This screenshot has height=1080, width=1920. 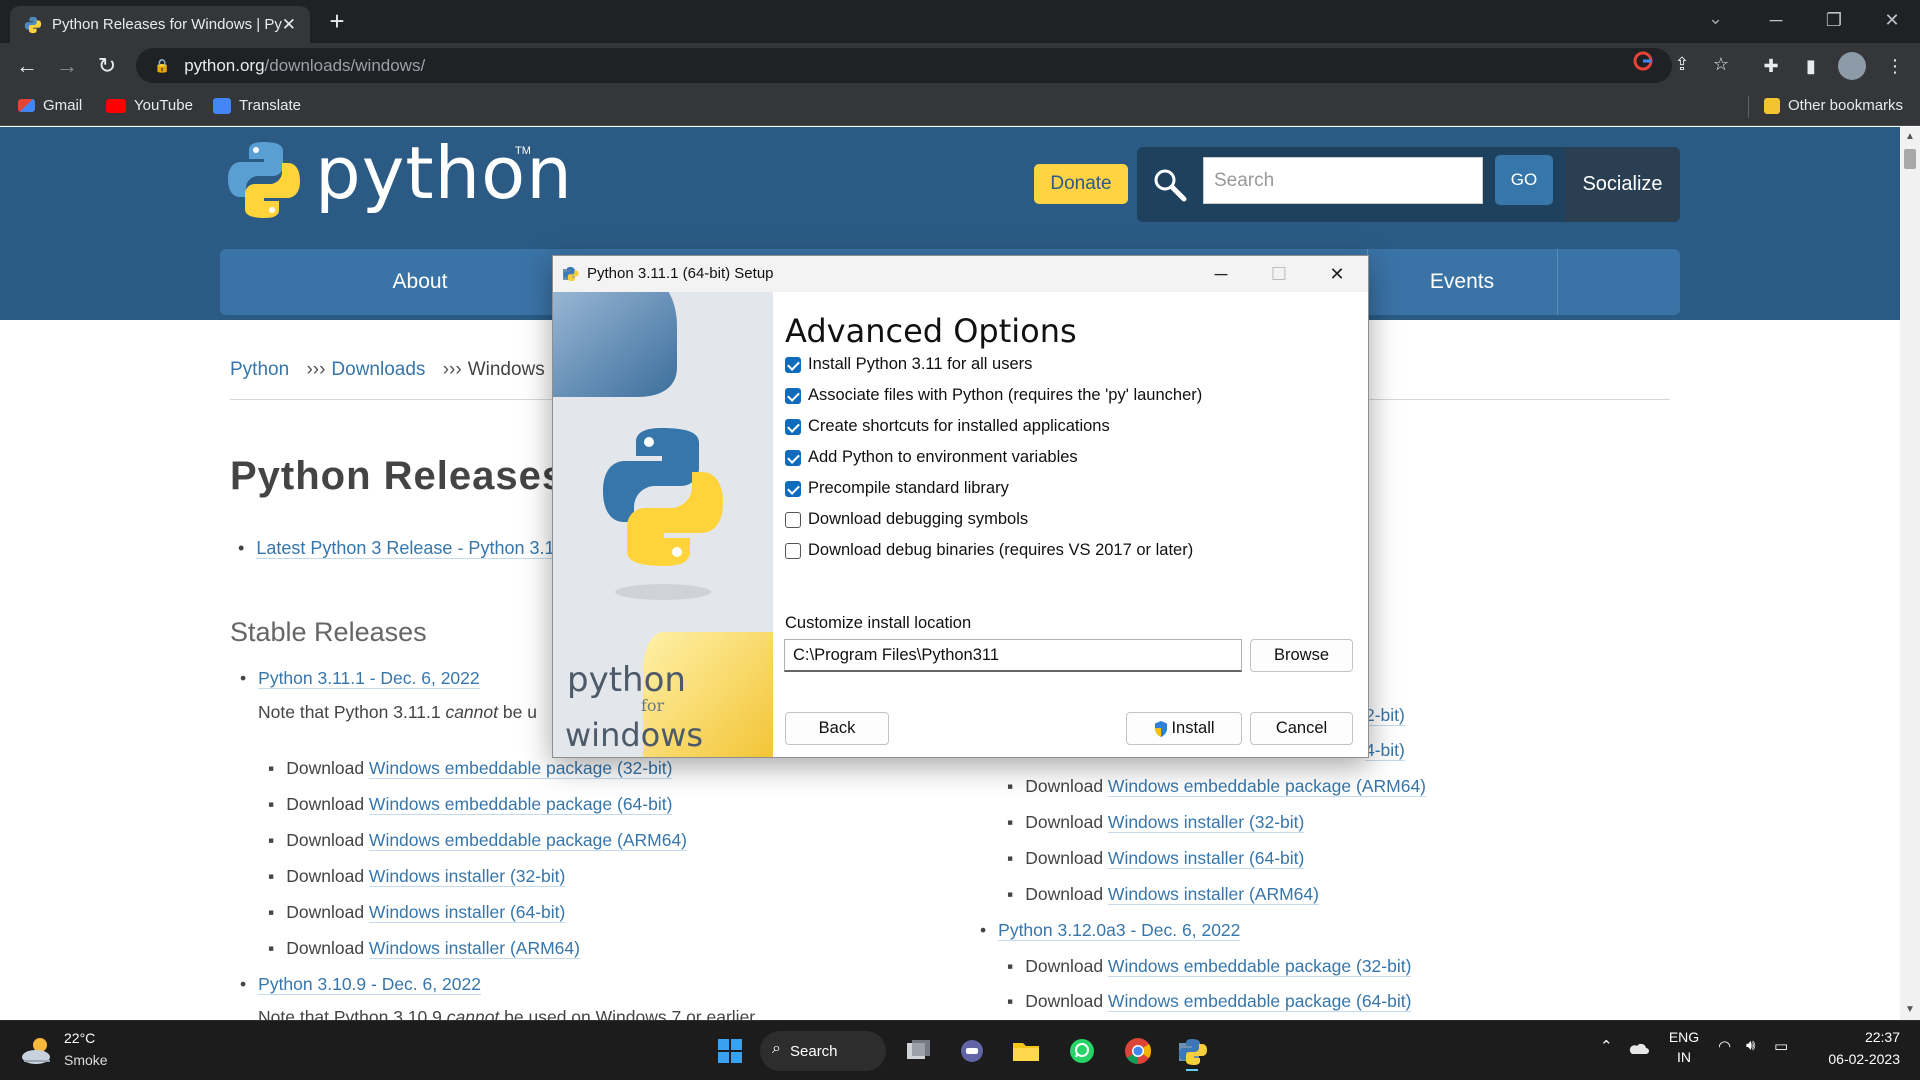 What do you see at coordinates (1026, 1051) in the screenshot?
I see `file-explorer-icon` at bounding box center [1026, 1051].